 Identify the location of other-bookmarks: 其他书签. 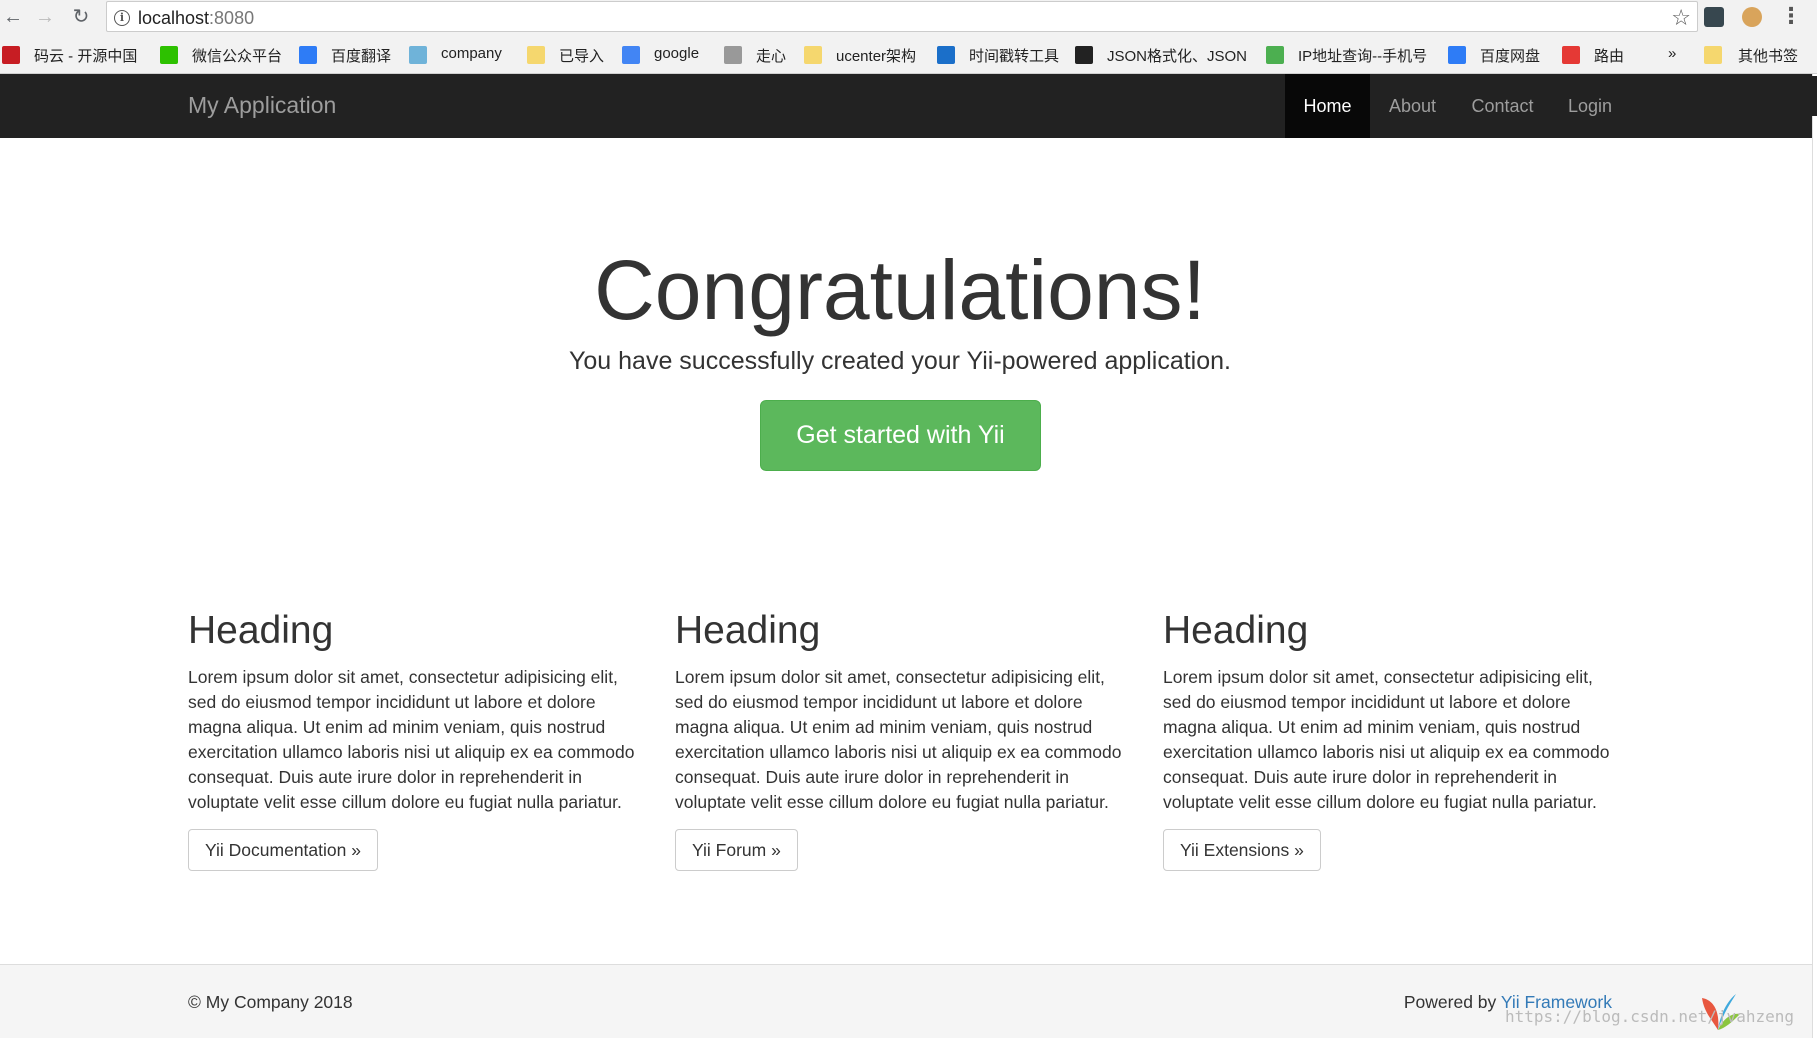
(1768, 55).